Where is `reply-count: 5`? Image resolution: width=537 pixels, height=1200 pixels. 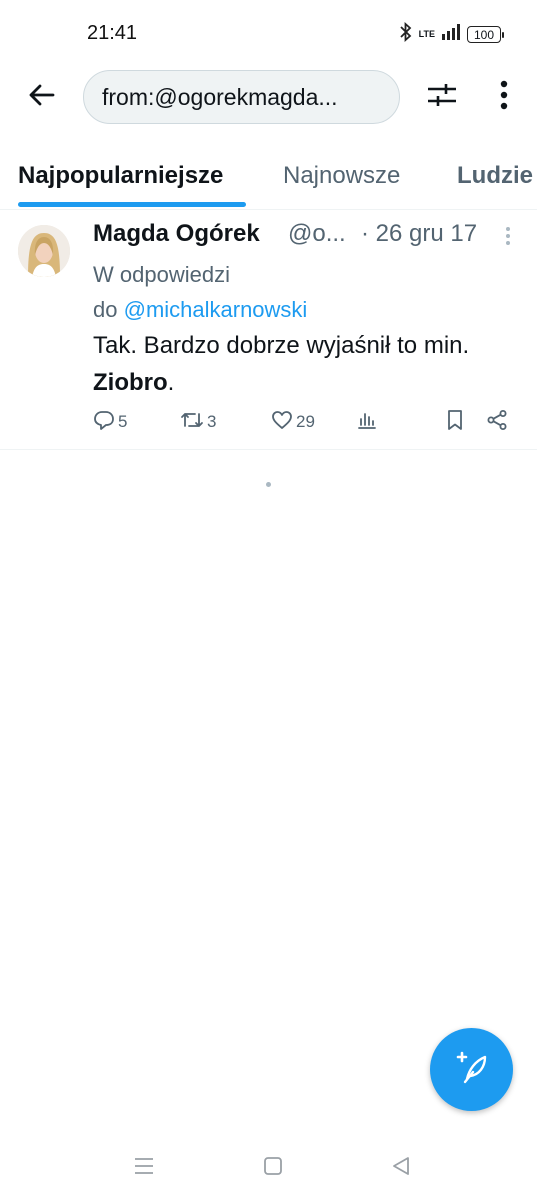 reply-count: 5 is located at coordinates (123, 421).